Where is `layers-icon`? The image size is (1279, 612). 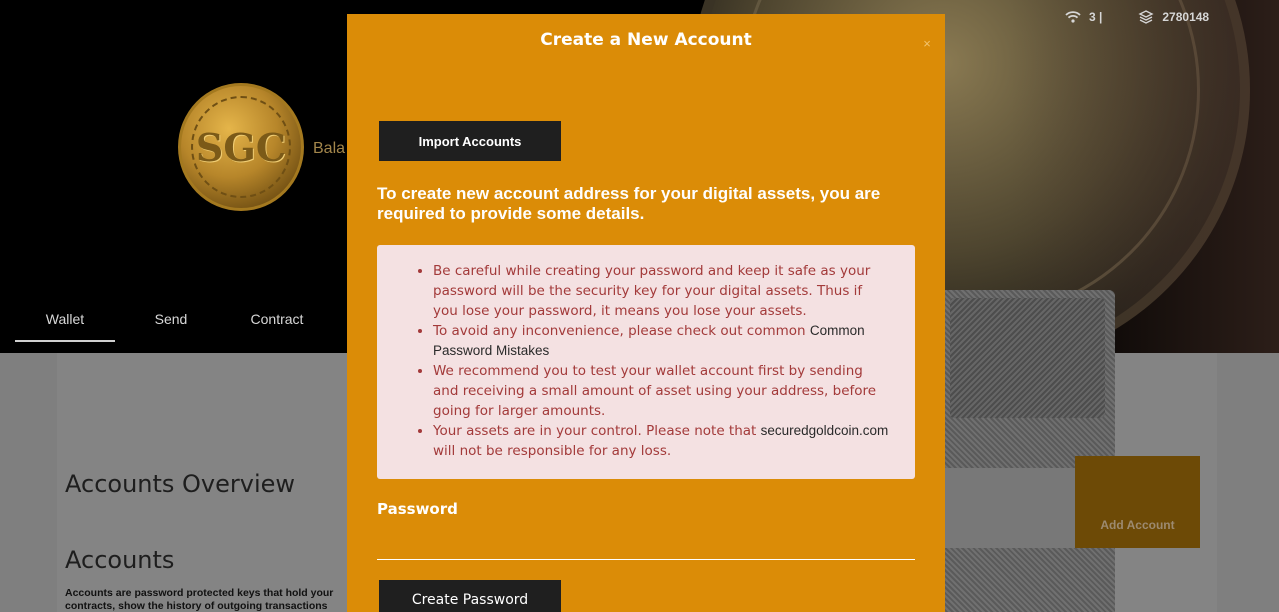 layers-icon is located at coordinates (1146, 17).